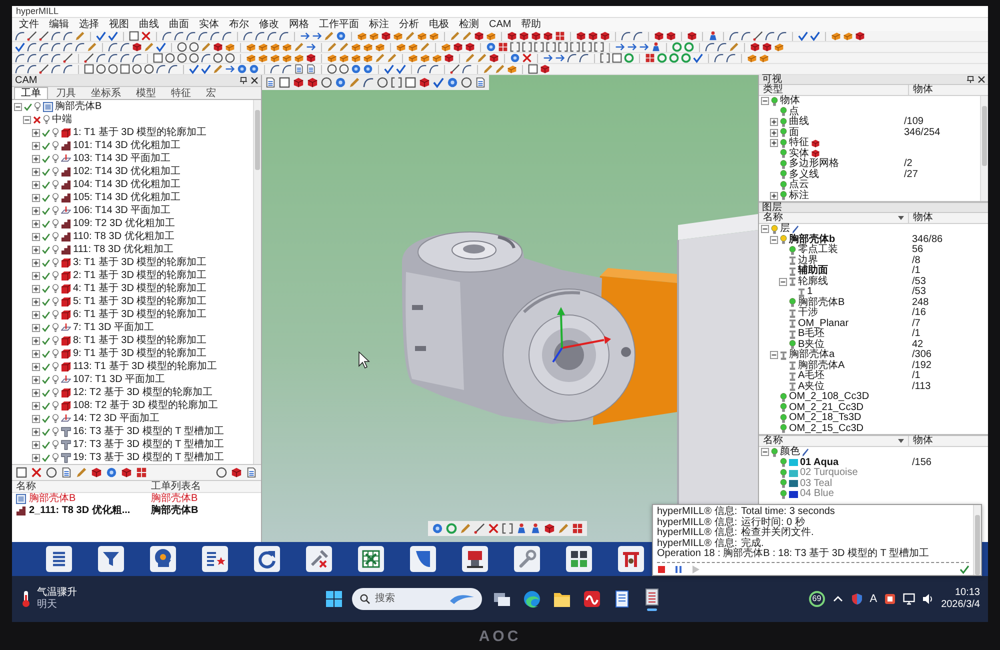 Image resolution: width=1000 pixels, height=650 pixels. I want to click on tree-item: 物体, so click(790, 101).